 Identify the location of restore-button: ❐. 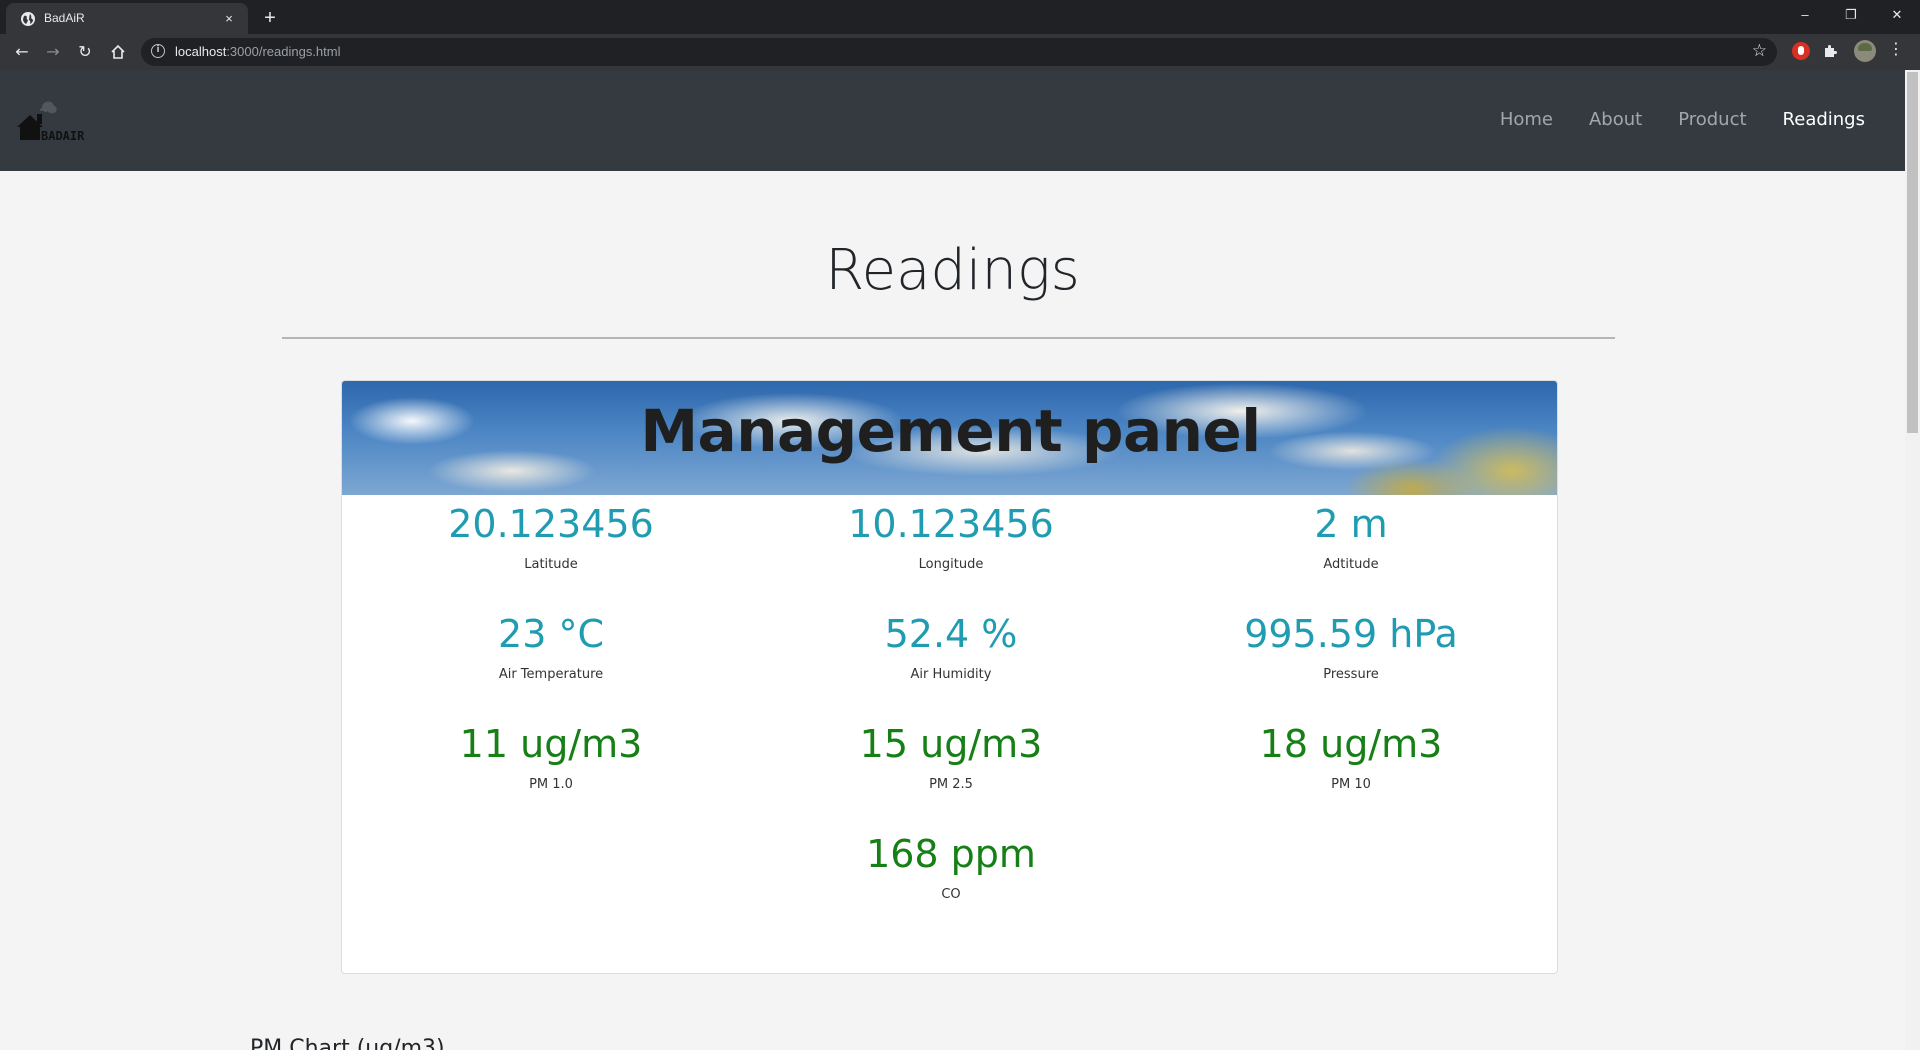
(1851, 15).